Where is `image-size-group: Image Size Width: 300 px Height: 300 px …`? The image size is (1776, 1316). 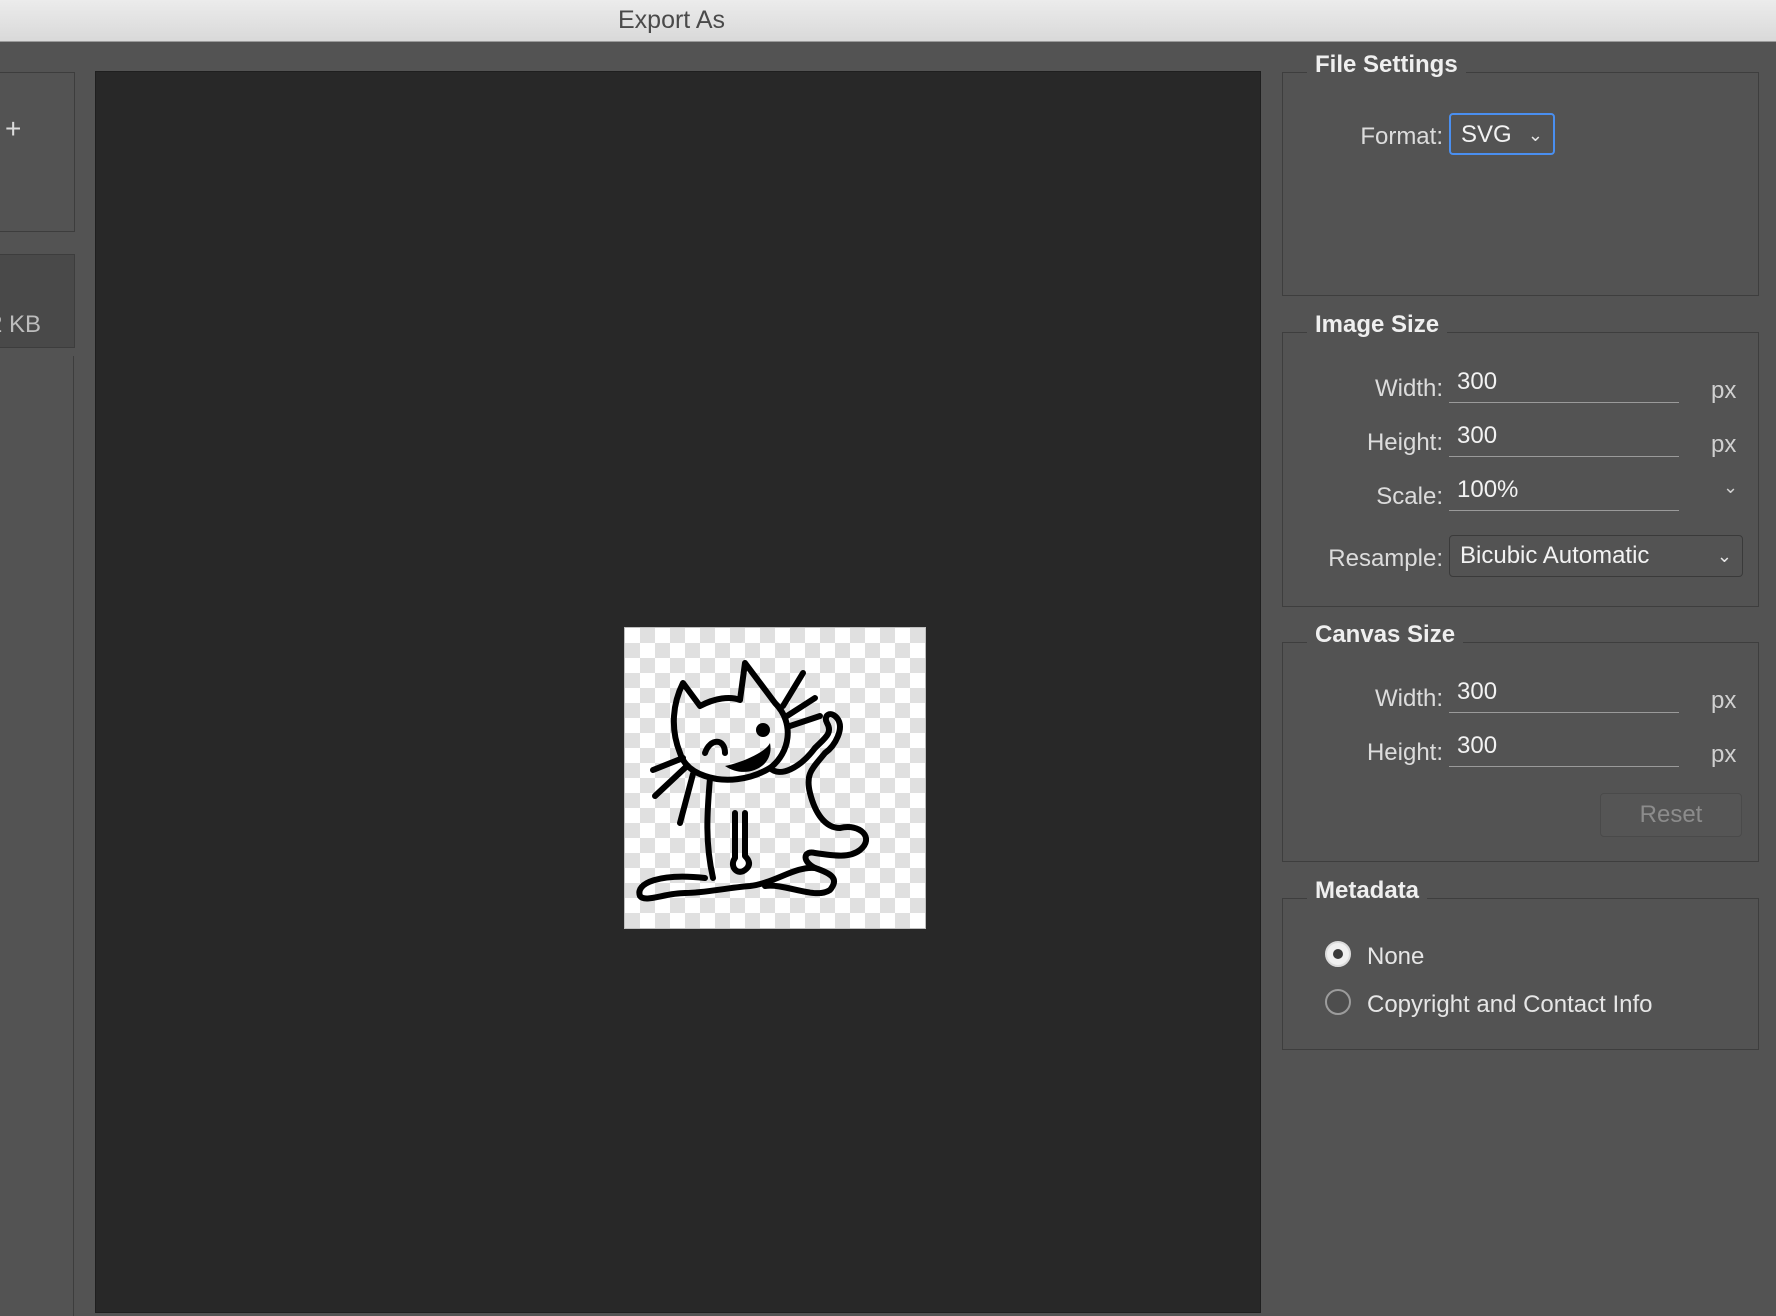 image-size-group: Image Size Width: 300 px Height: 300 px … is located at coordinates (1520, 459).